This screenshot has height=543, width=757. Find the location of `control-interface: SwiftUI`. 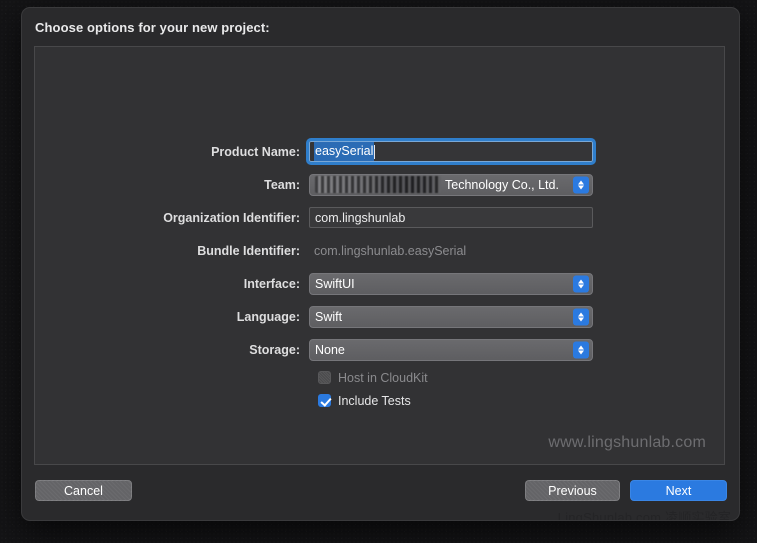

control-interface: SwiftUI is located at coordinates (451, 283).